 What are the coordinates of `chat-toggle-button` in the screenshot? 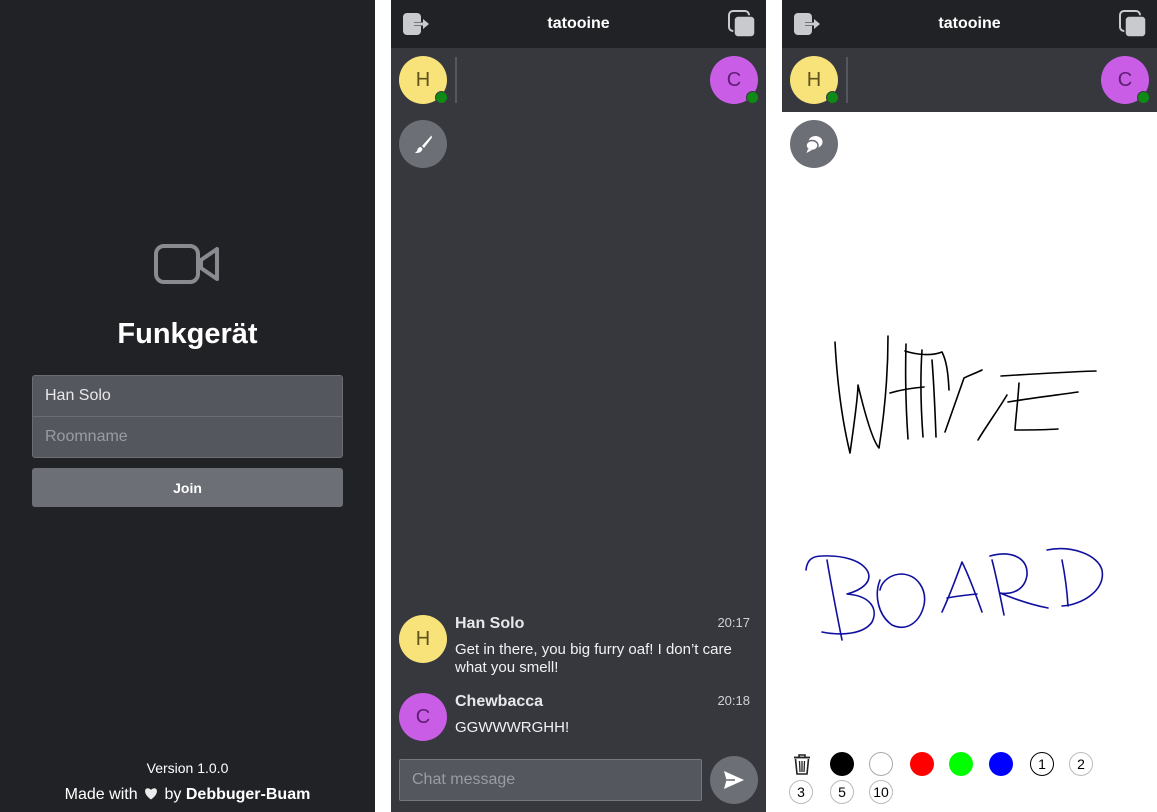 It's located at (814, 144).